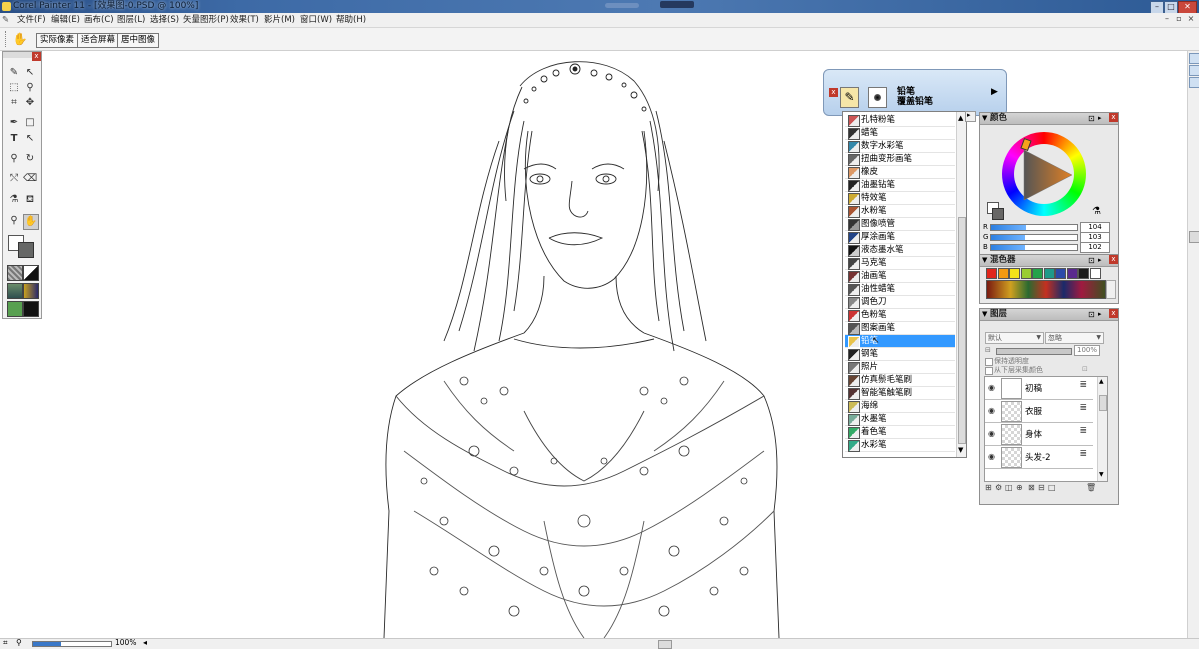  Describe the element at coordinates (30, 88) in the screenshot. I see `magic-wand-icon: ⚲` at that location.